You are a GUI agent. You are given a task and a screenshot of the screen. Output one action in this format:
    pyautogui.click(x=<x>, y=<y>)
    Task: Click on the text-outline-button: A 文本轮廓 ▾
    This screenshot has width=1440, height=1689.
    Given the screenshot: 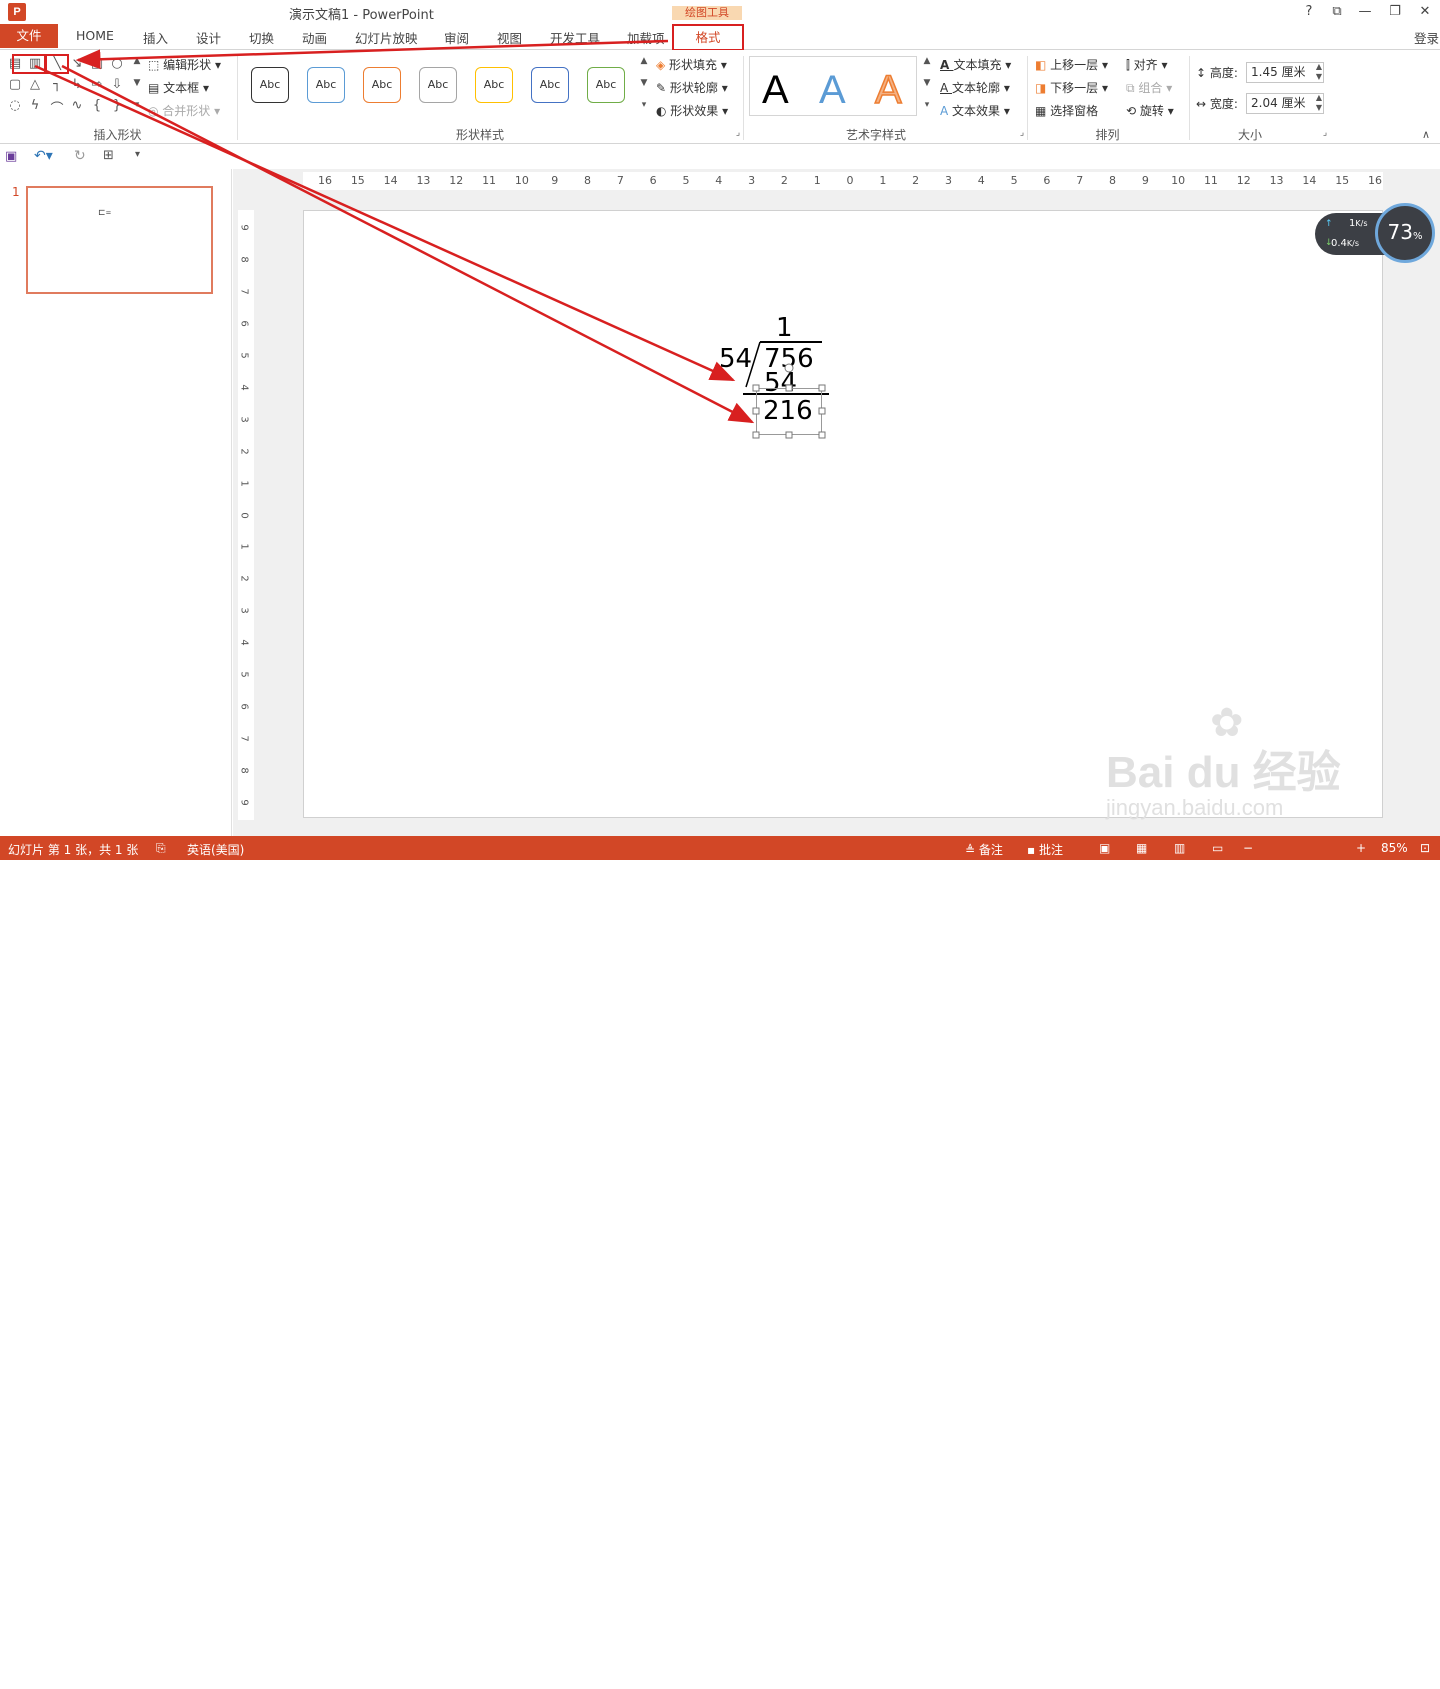 What is the action you would take?
    pyautogui.click(x=975, y=87)
    